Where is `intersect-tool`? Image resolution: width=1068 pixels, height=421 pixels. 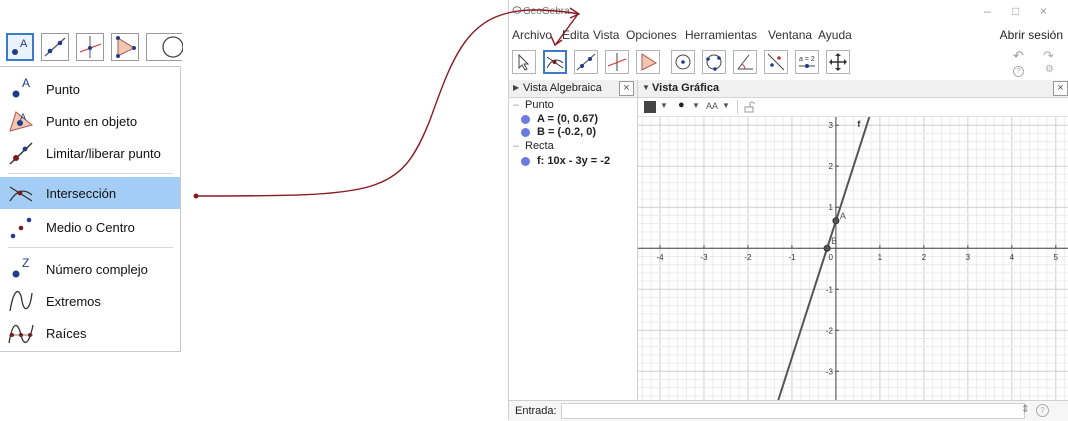
intersect-tool is located at coordinates (555, 62).